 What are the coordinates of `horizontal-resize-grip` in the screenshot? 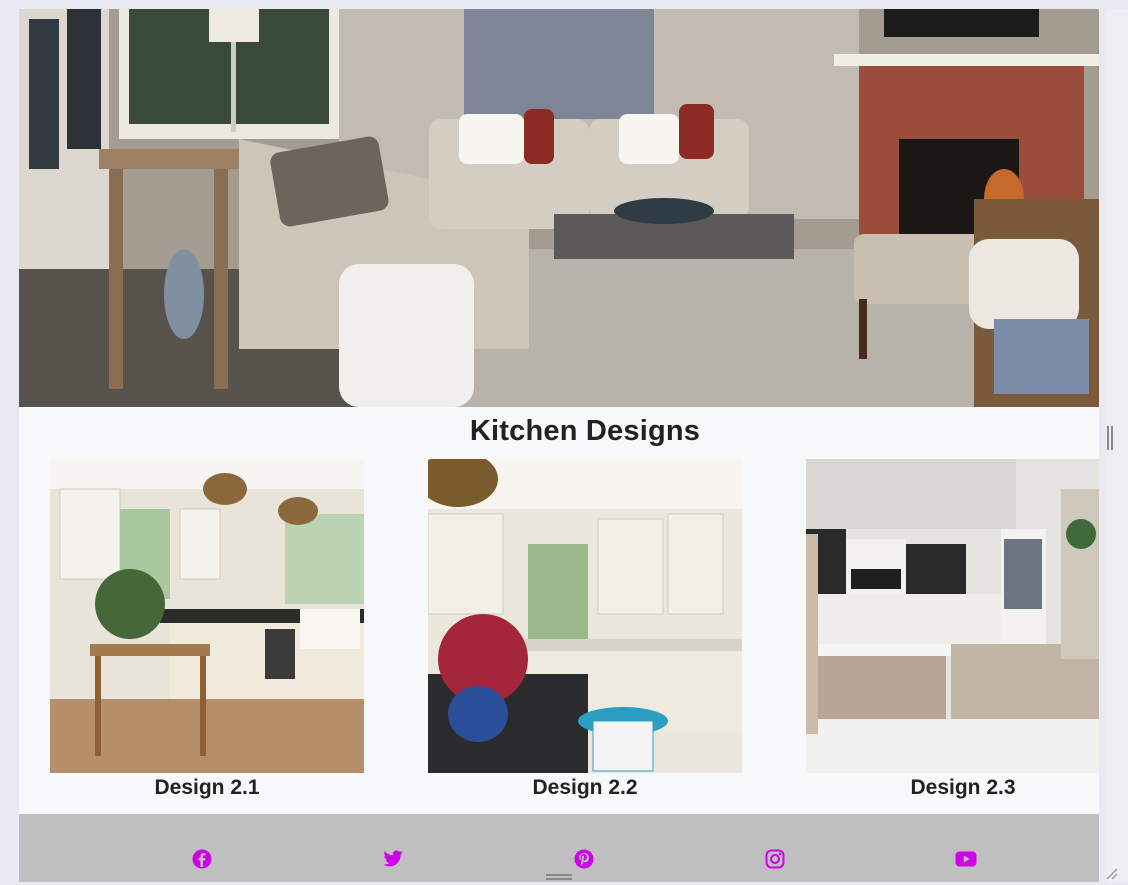 It's located at (559, 877).